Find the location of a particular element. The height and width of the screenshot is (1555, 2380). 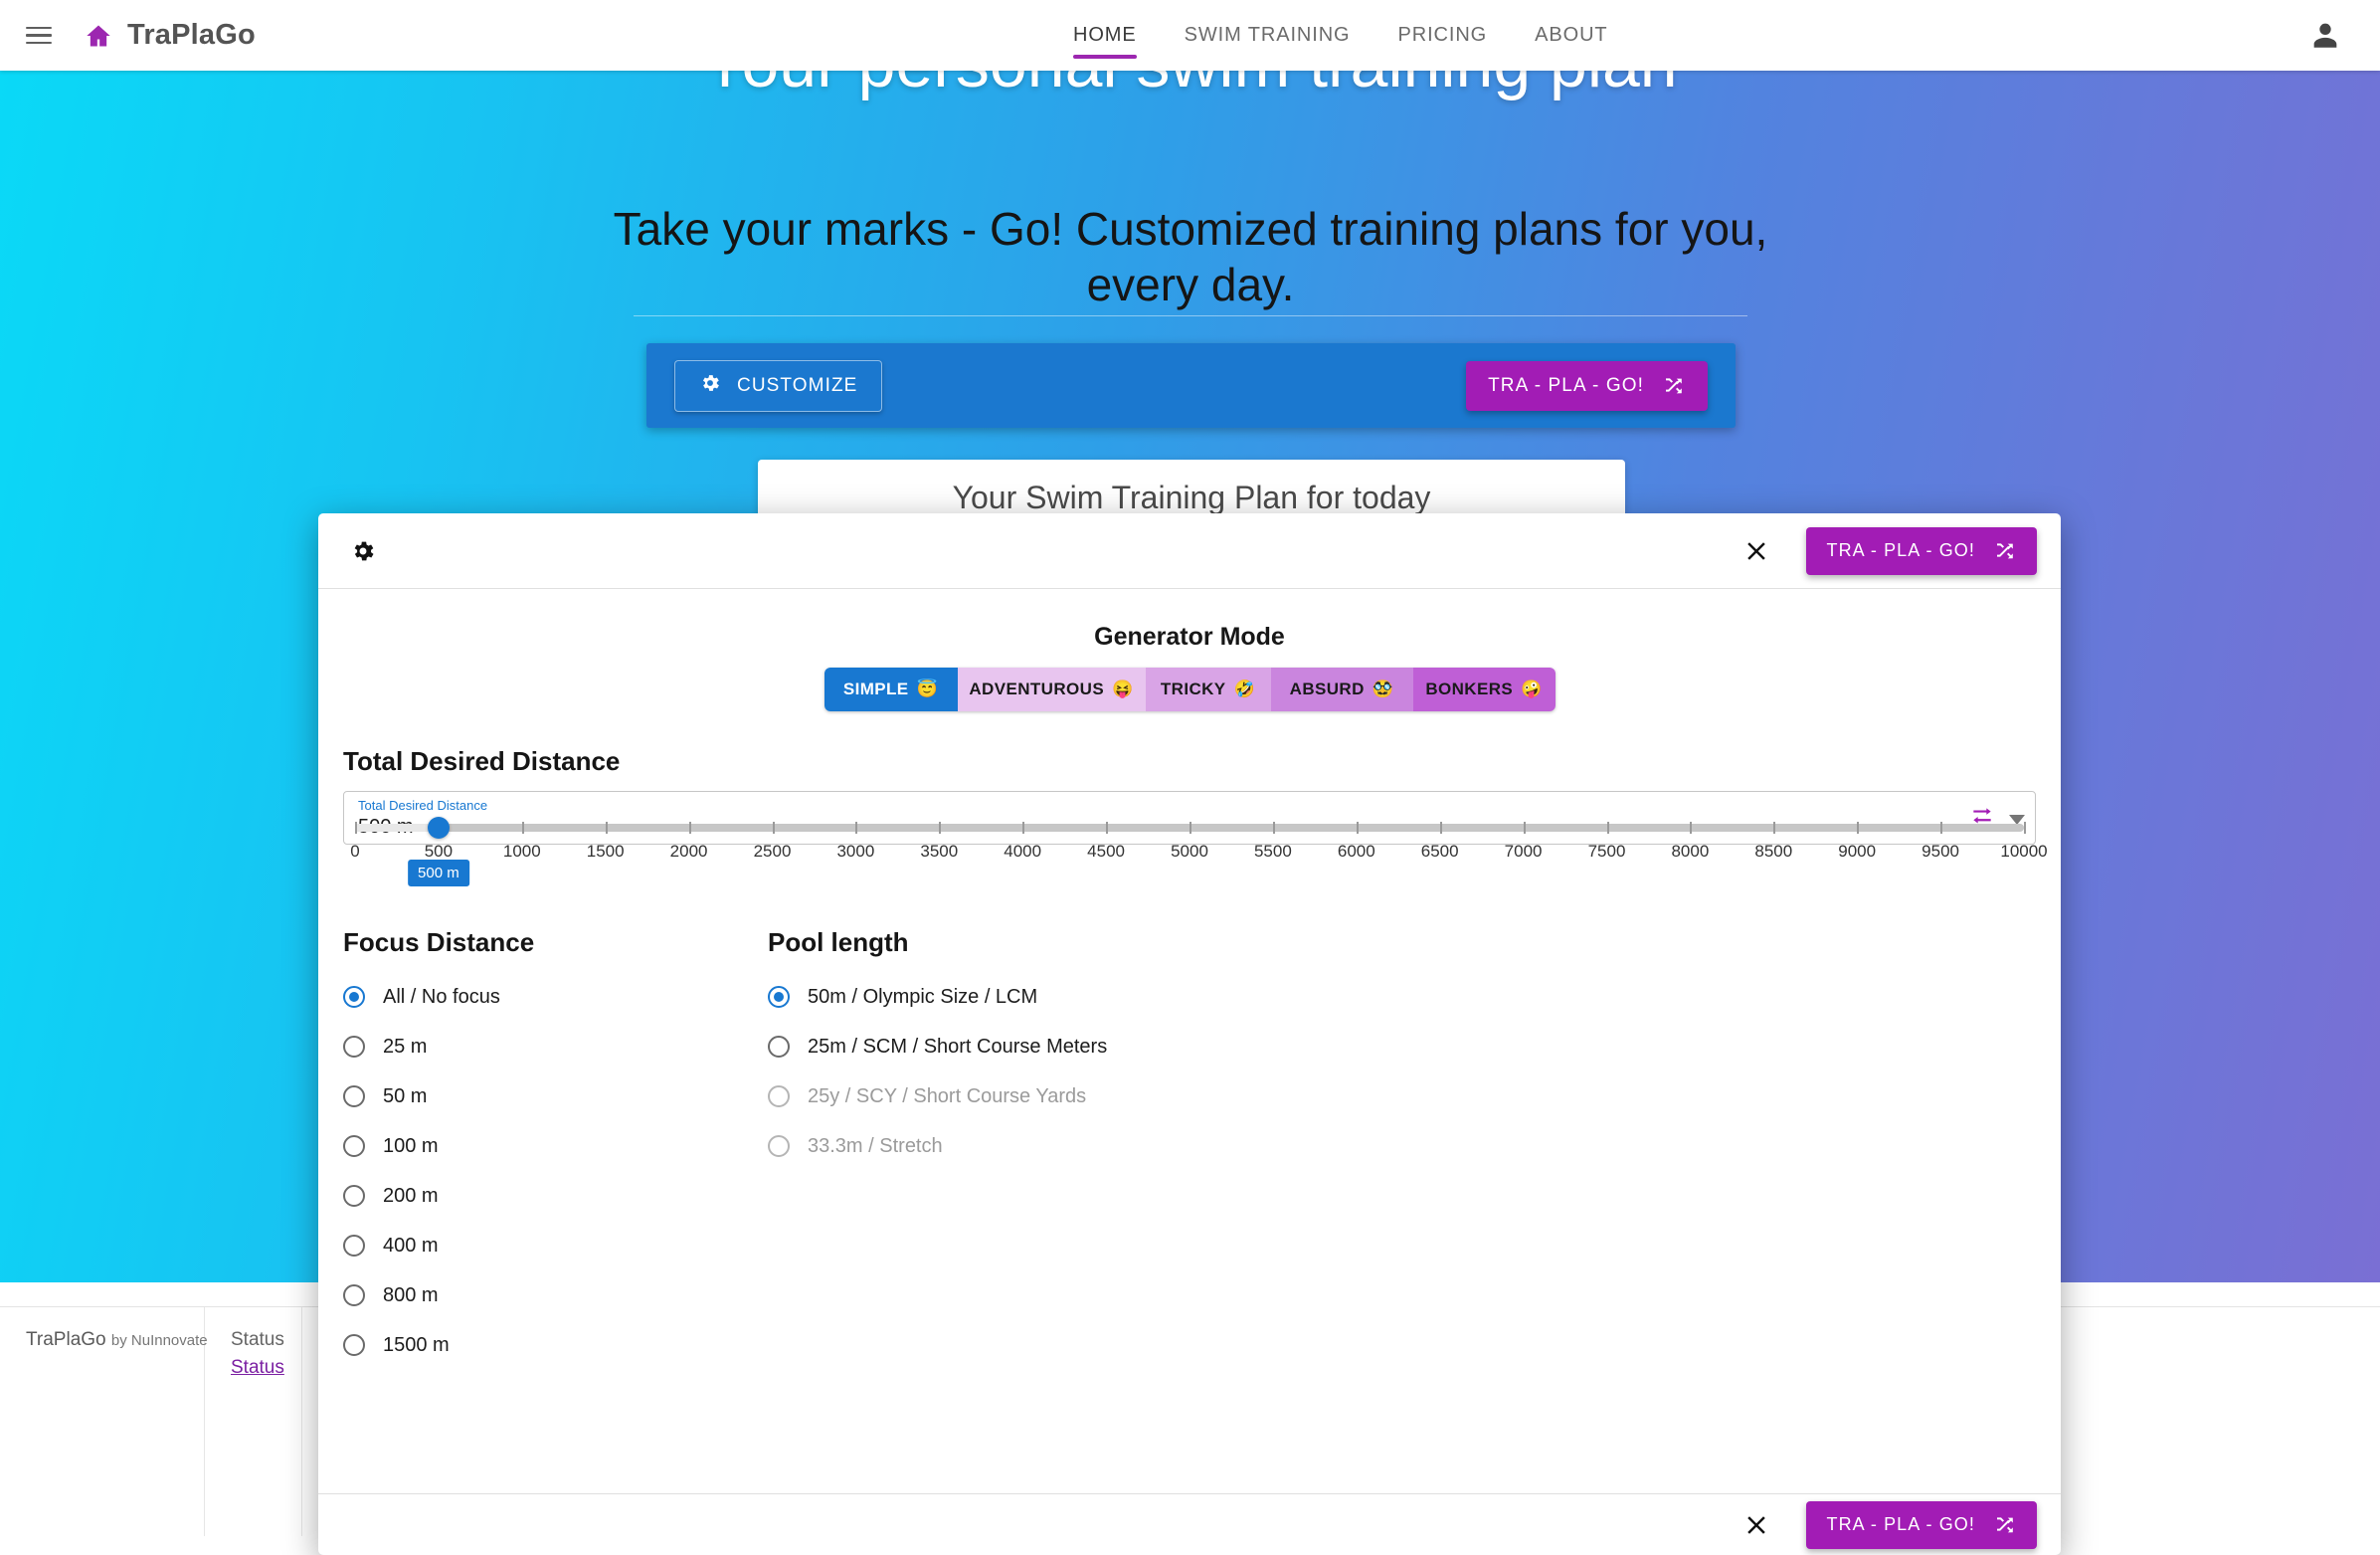

pool-length-option-0: 50m / Olympic Size / LCM is located at coordinates (1116, 997).